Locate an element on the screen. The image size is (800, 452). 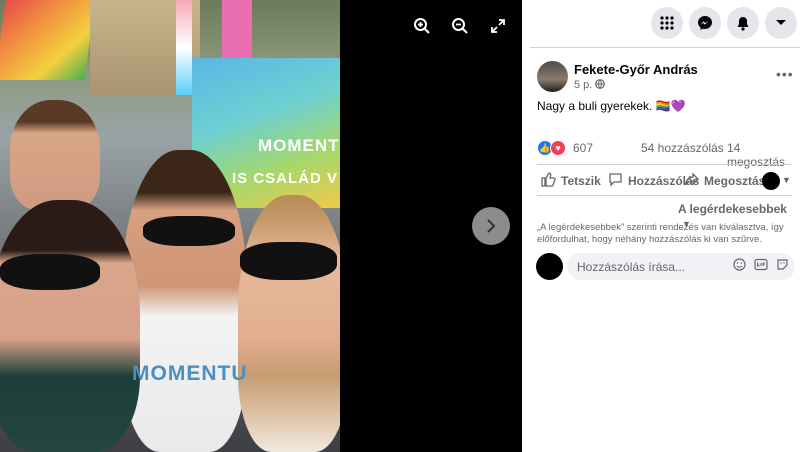
chevron-right-icon is located at coordinates (491, 226).